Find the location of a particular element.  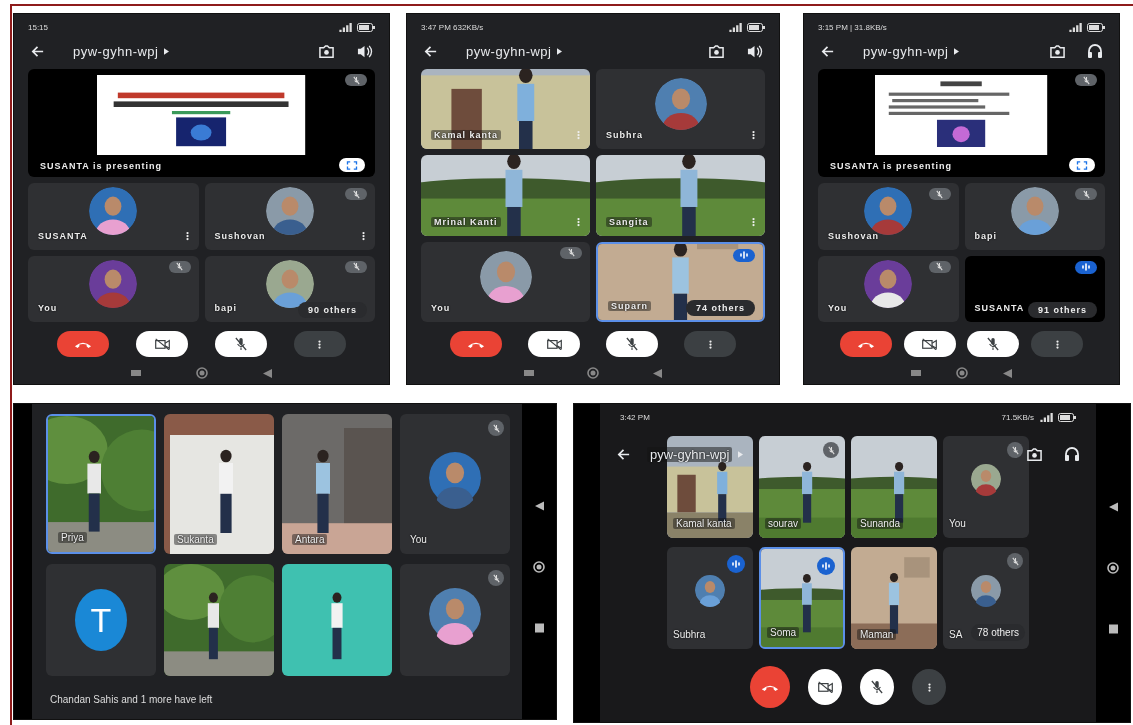

participant-tile: SUSANTA 91 others is located at coordinates (1034, 288).